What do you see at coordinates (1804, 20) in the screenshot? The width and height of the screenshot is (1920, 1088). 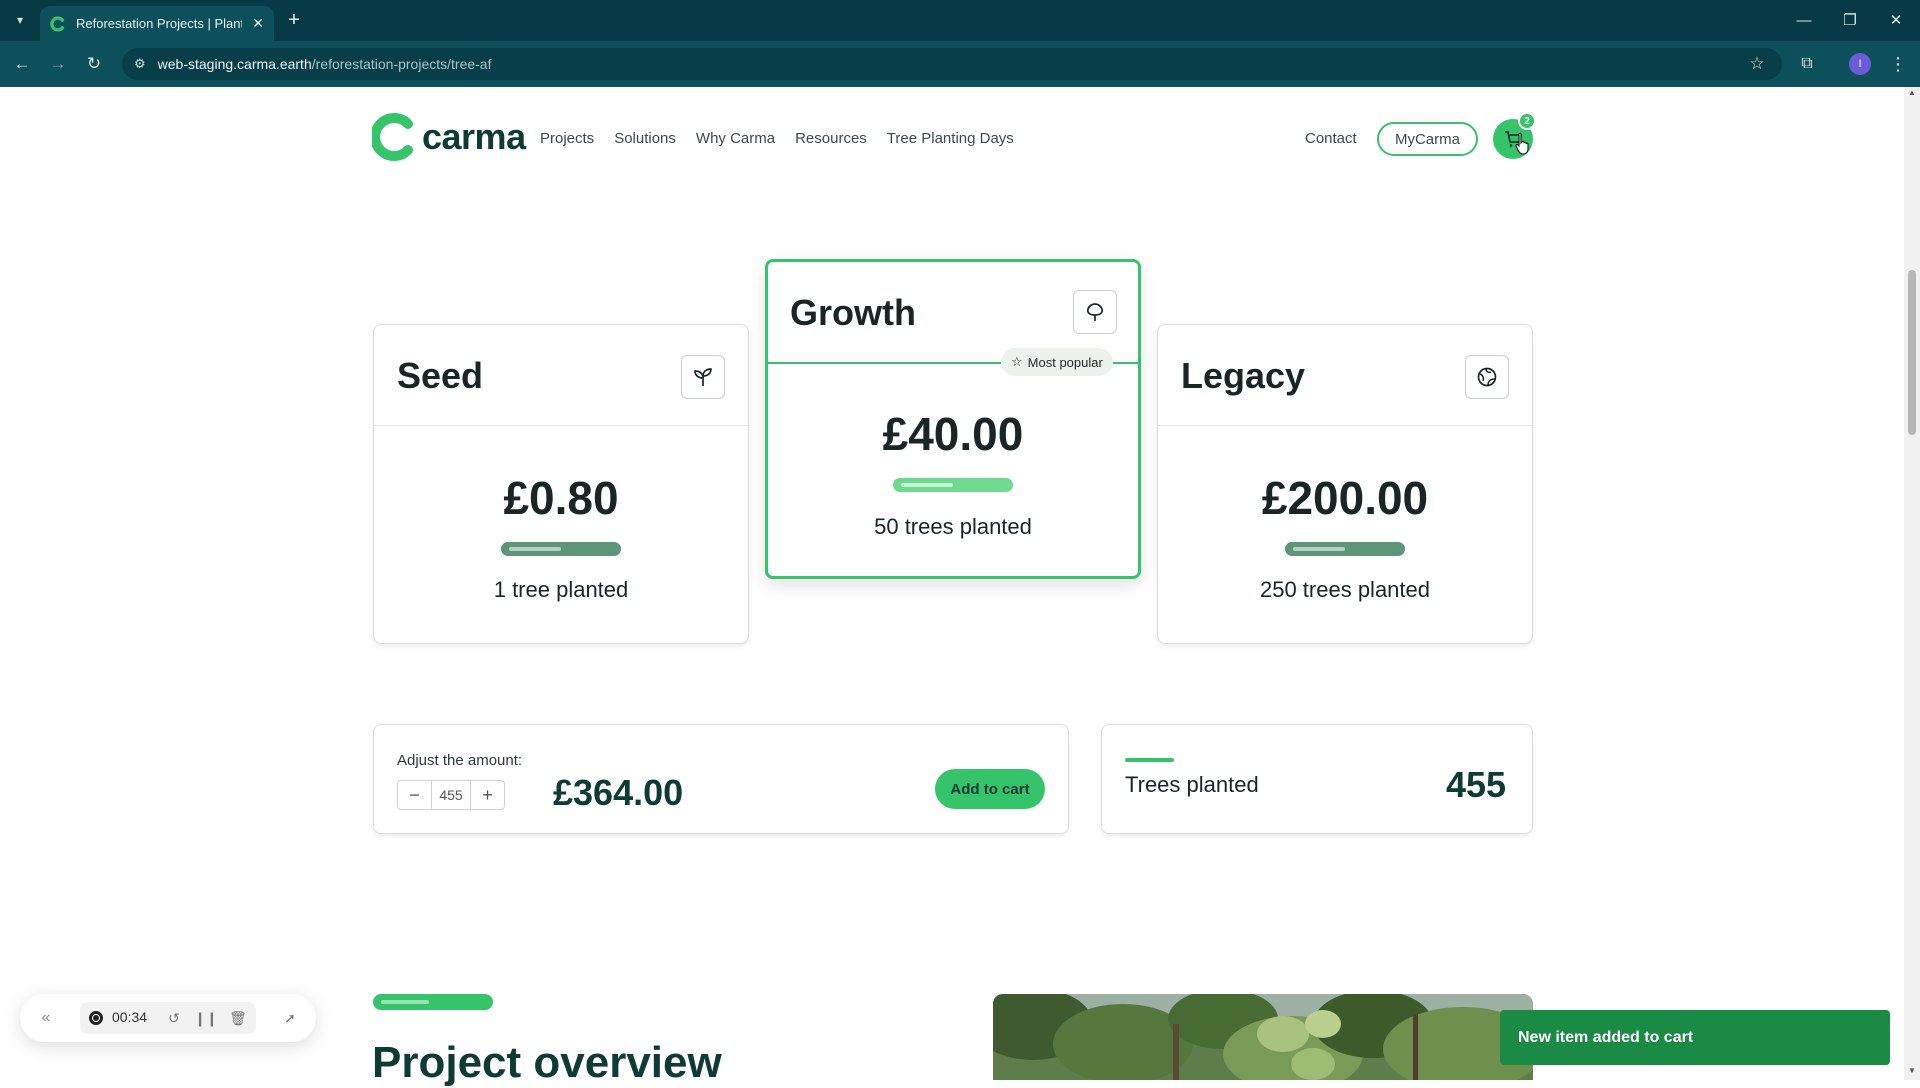 I see `minimize-icon: —` at bounding box center [1804, 20].